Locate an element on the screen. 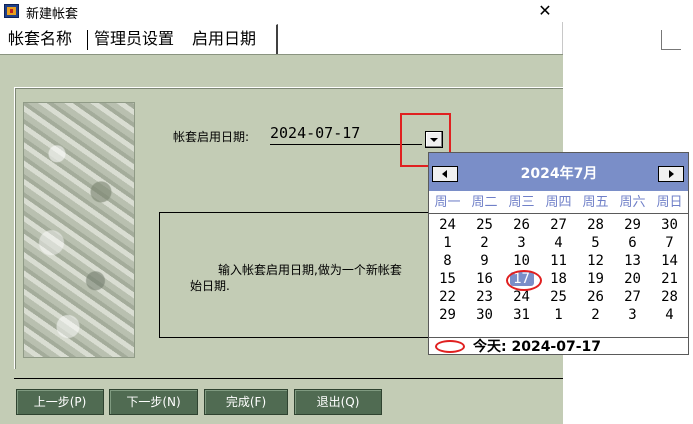 The width and height of the screenshot is (693, 424). today-row: 今天: 2024-07-17 is located at coordinates (558, 346).